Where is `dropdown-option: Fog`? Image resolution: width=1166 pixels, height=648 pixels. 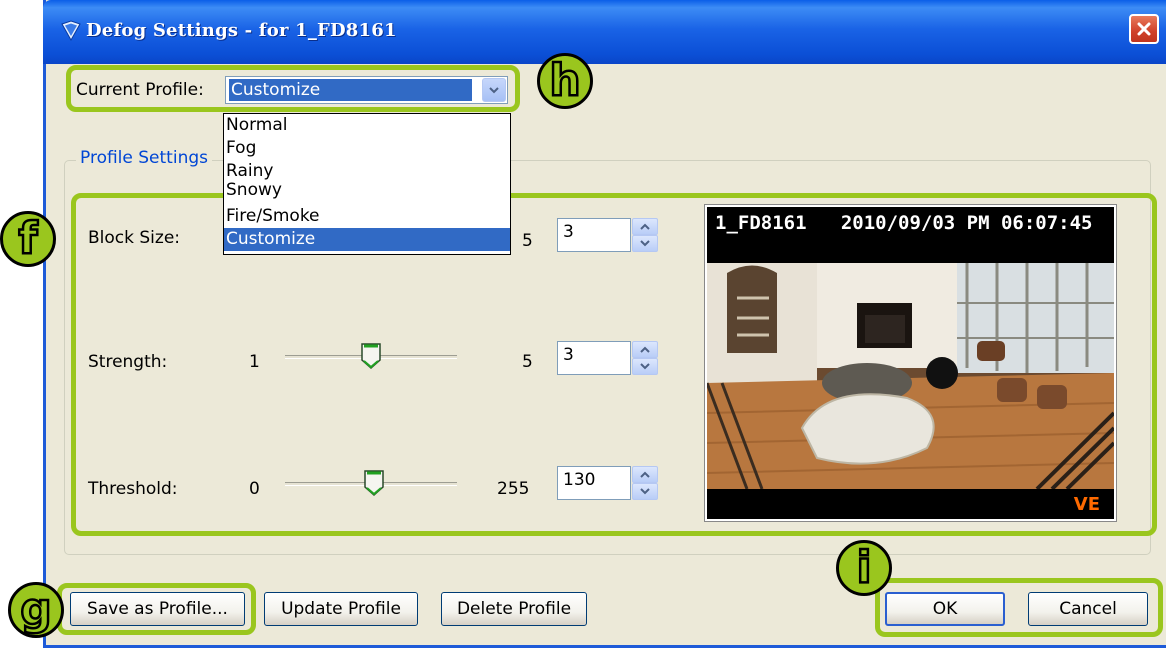
dropdown-option: Fog is located at coordinates (367, 148).